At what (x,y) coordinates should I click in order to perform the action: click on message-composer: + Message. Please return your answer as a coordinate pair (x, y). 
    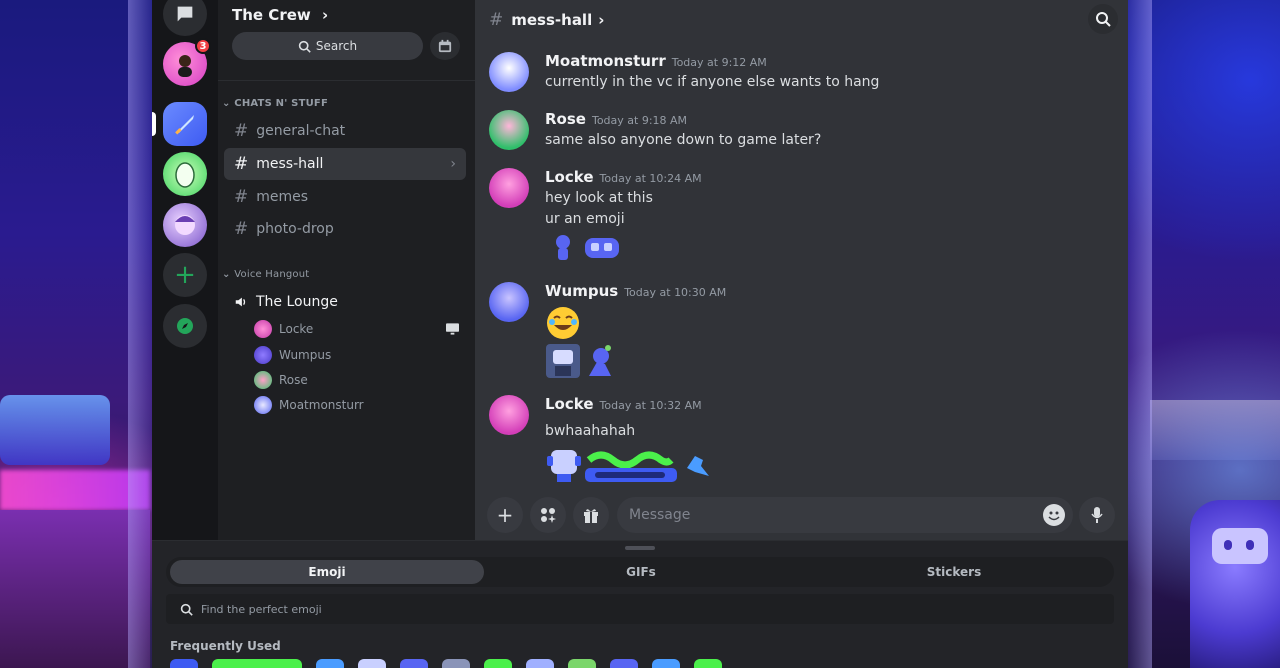
    Looking at the image, I should click on (801, 515).